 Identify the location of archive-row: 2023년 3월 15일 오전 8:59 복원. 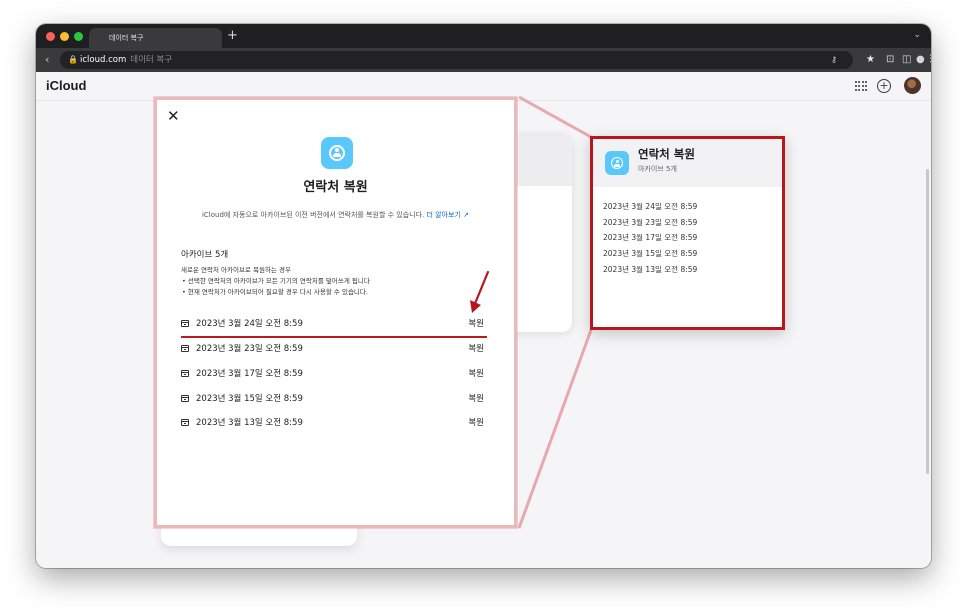
(332, 401).